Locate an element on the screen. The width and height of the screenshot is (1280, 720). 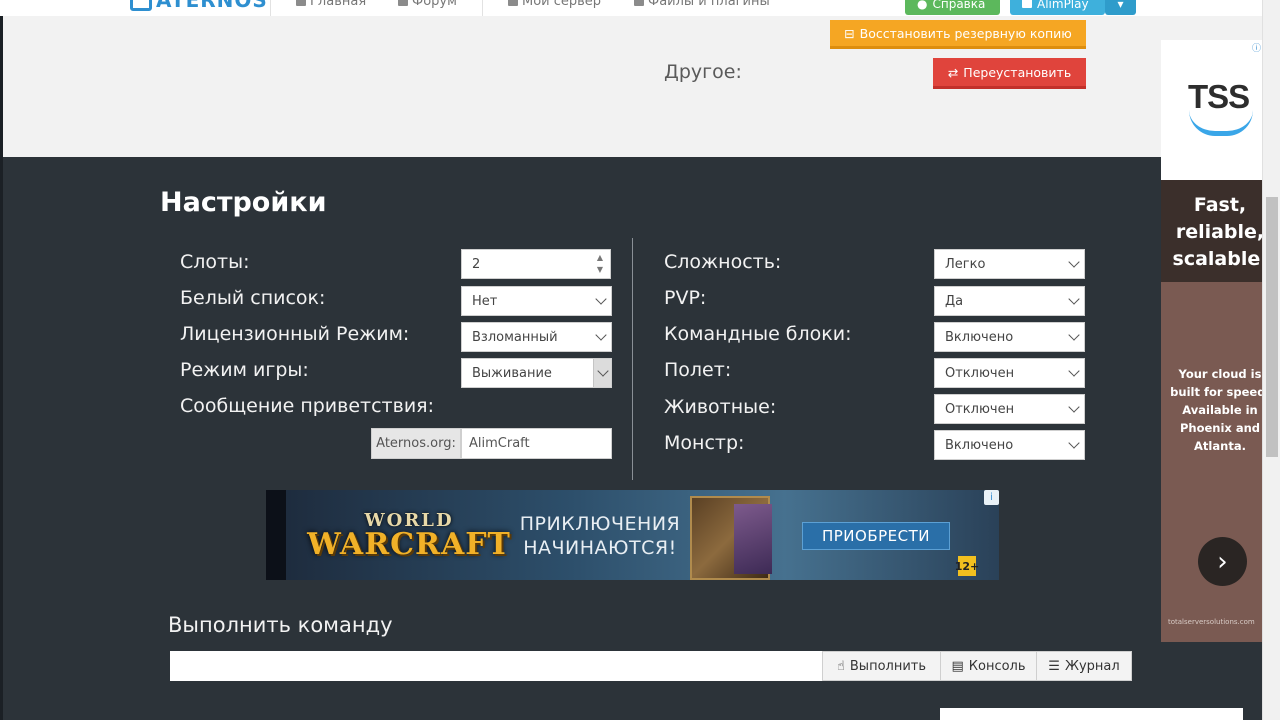
nav-my-server: Мой сервер is located at coordinates (554, 4).